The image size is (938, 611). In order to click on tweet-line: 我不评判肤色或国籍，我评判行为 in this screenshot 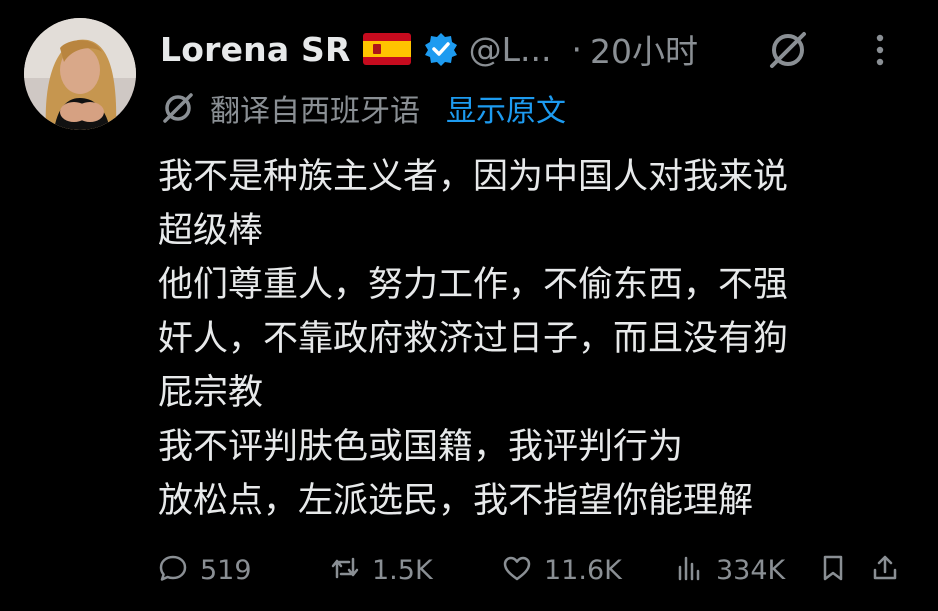, I will do `click(421, 447)`.